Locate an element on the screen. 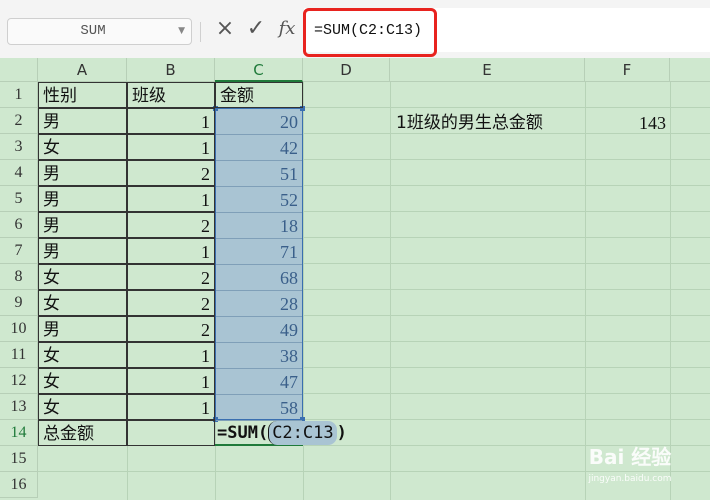 The height and width of the screenshot is (500, 710). formula-range-ref: C2:C13 is located at coordinates (302, 433).